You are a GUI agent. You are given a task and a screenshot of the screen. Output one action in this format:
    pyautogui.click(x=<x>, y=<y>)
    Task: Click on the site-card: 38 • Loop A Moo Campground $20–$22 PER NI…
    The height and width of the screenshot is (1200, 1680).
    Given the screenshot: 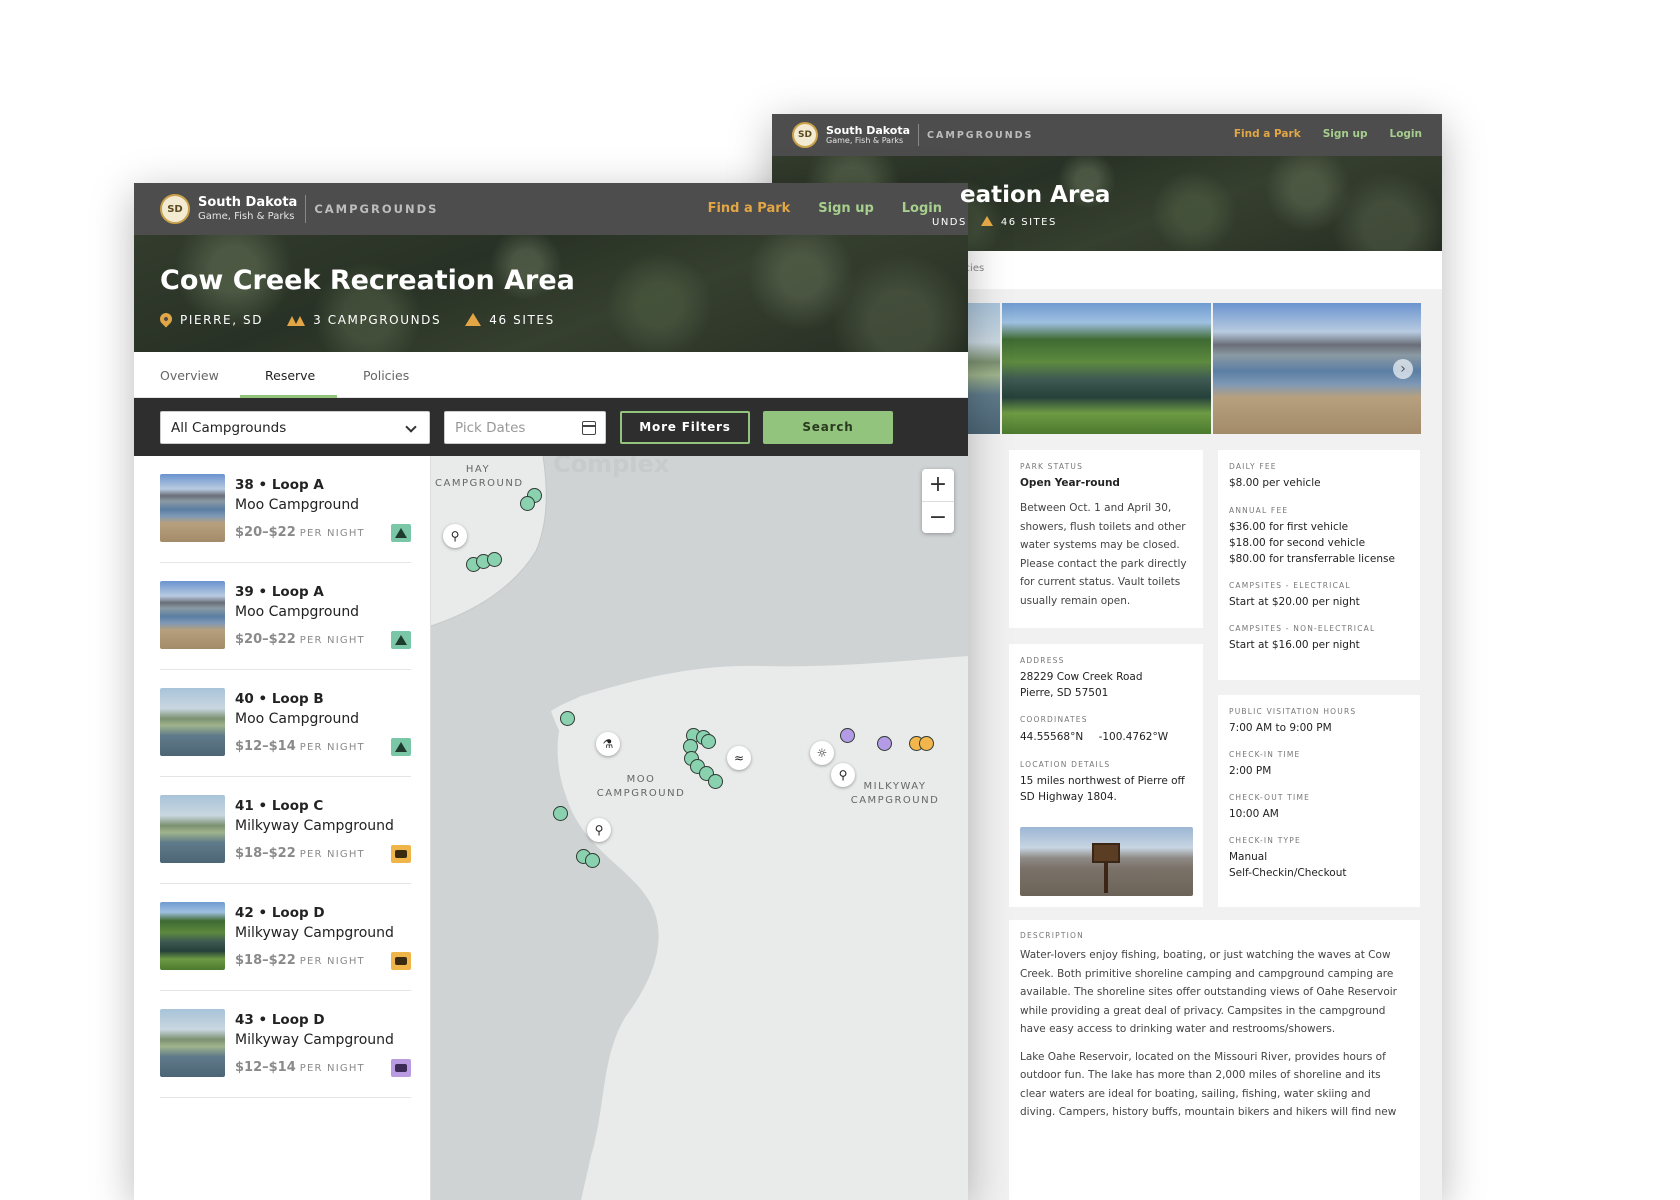 What is the action you would take?
    pyautogui.click(x=285, y=509)
    